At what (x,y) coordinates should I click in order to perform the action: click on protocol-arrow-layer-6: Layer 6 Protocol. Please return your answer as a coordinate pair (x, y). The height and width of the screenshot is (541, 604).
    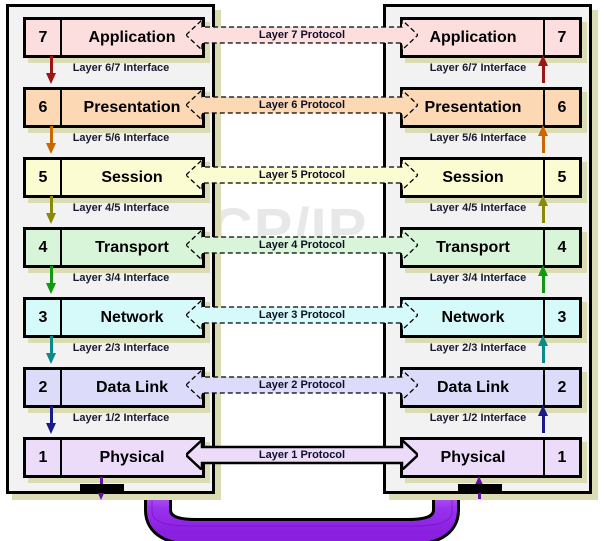
    Looking at the image, I should click on (302, 104).